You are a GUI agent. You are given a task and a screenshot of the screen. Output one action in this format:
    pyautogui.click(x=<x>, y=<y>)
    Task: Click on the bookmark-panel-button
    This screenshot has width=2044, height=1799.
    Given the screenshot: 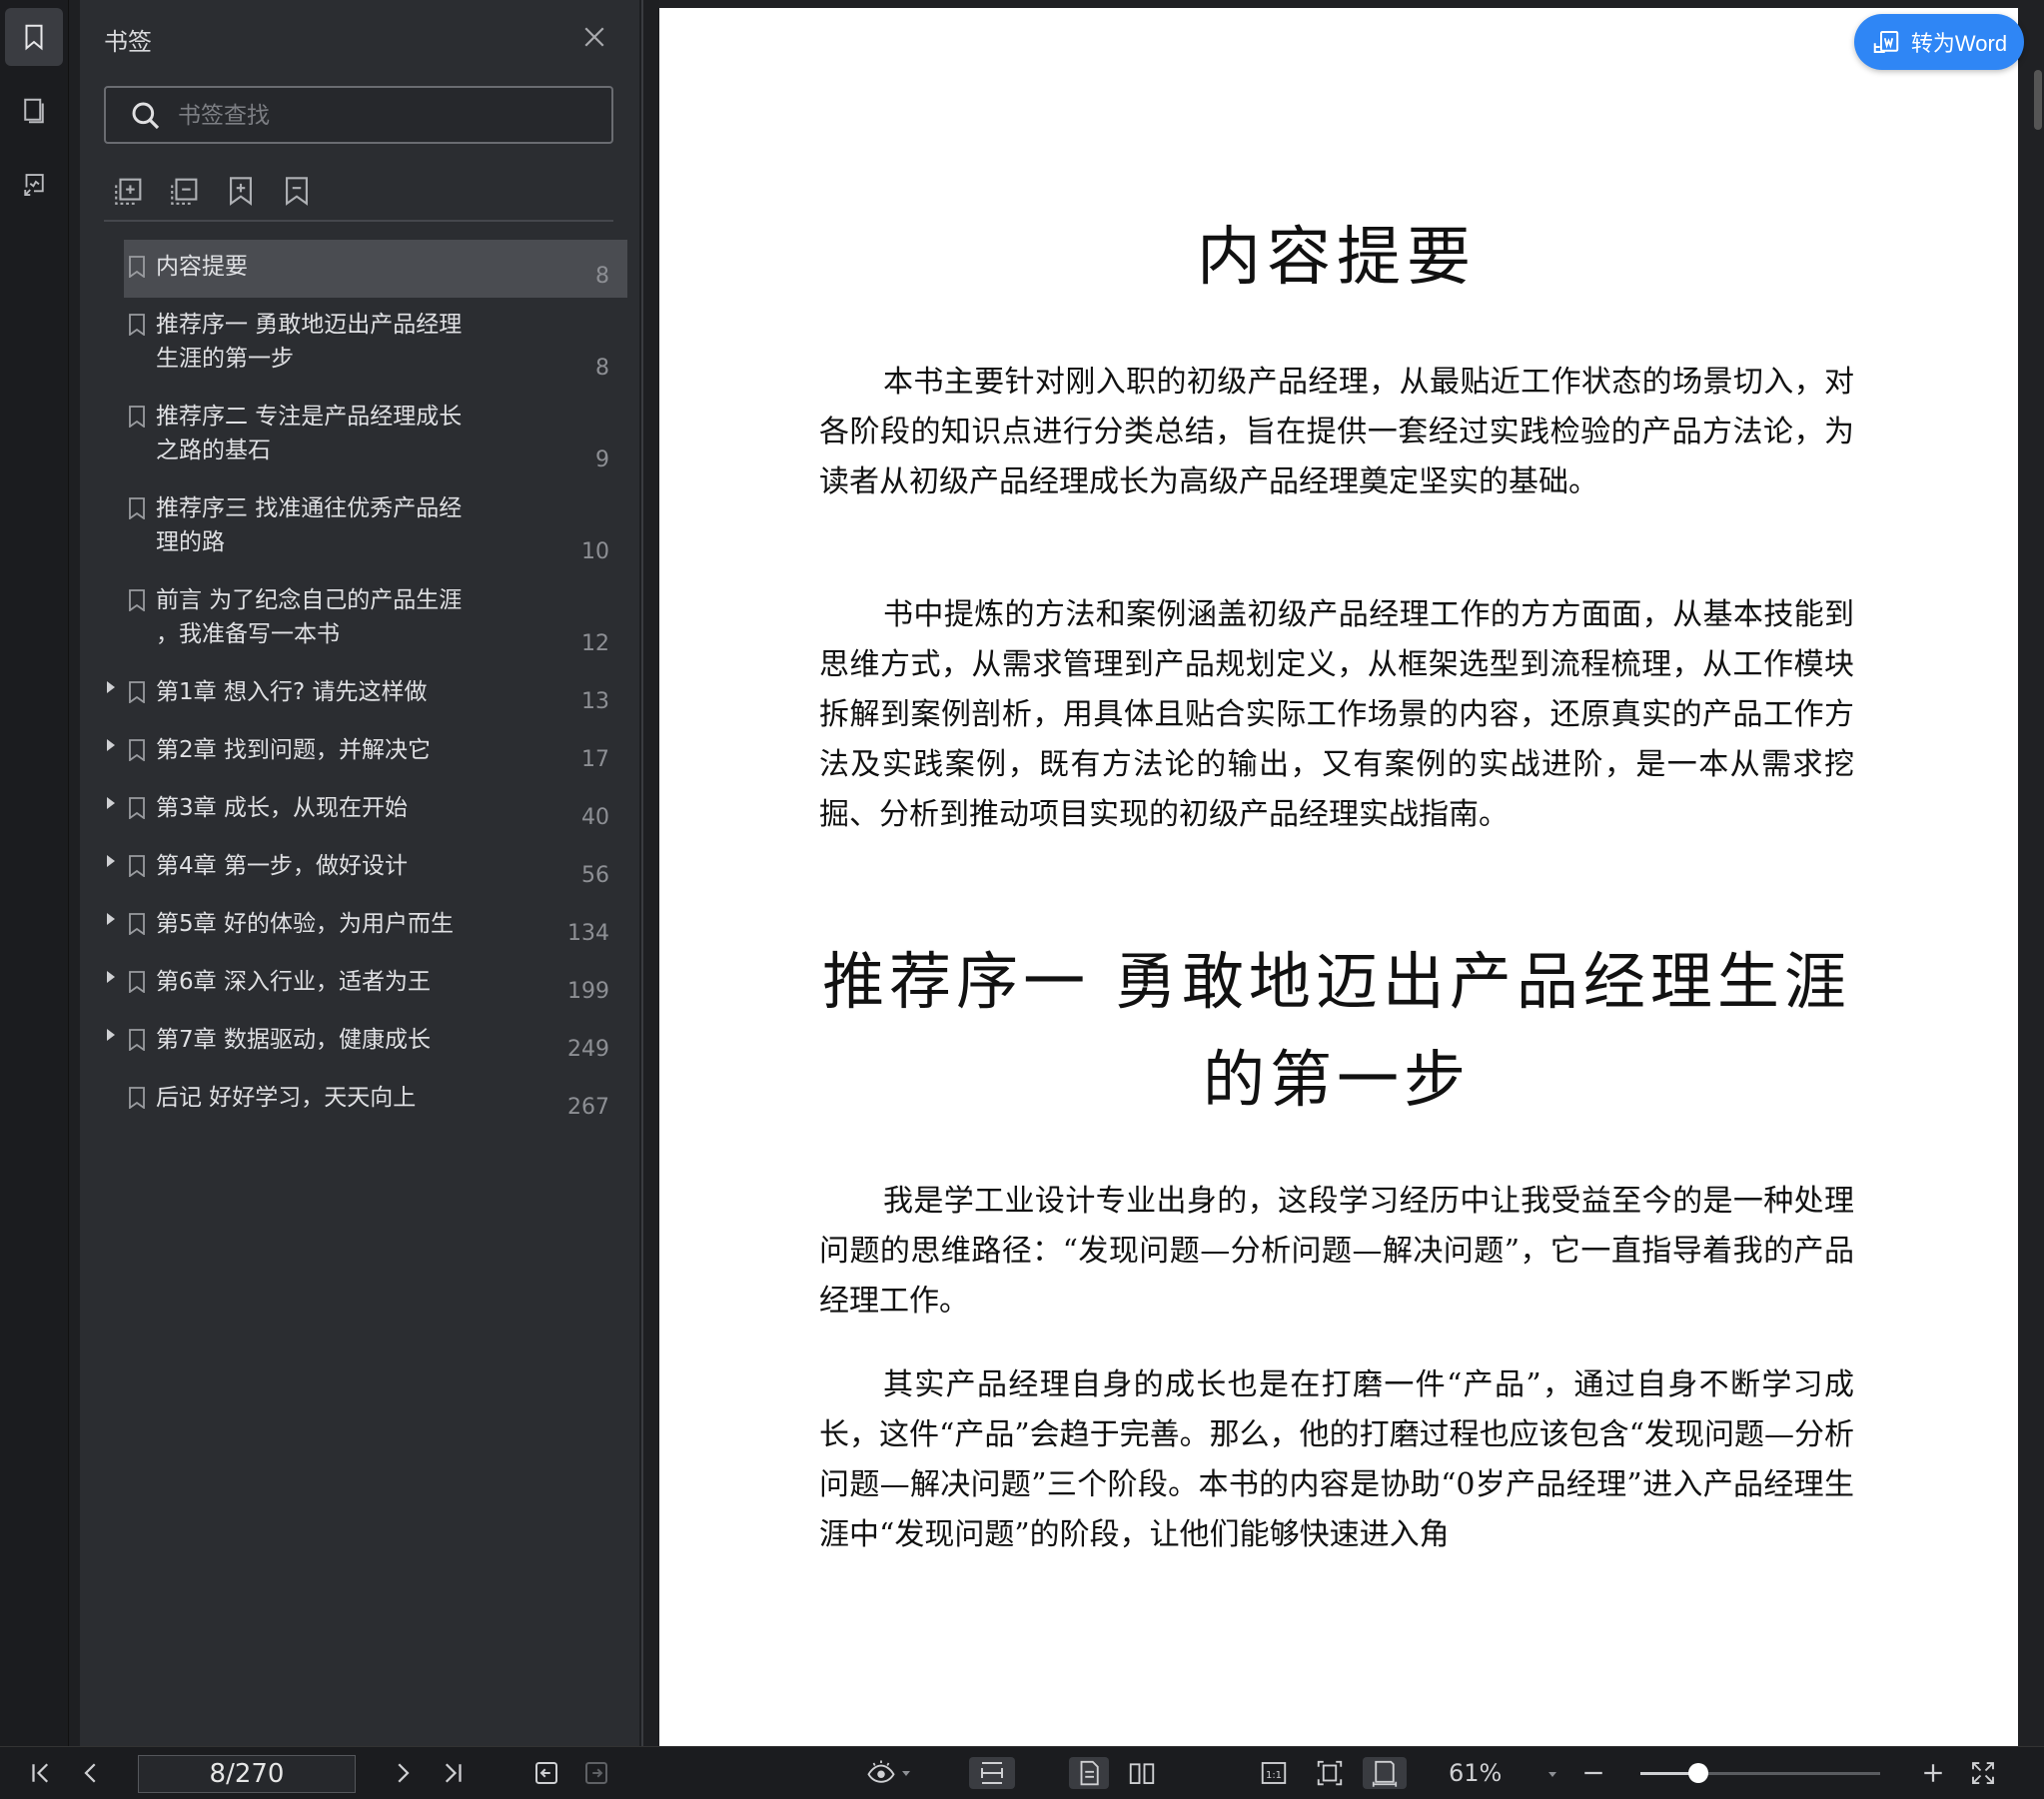 What is the action you would take?
    pyautogui.click(x=34, y=37)
    